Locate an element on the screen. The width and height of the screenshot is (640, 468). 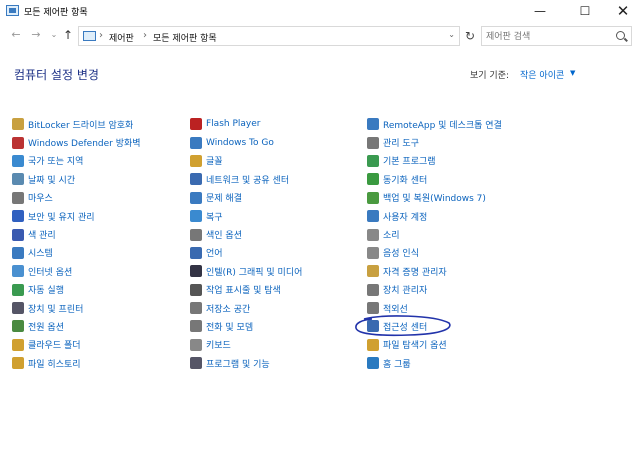
font-icon is located at coordinates (196, 160).